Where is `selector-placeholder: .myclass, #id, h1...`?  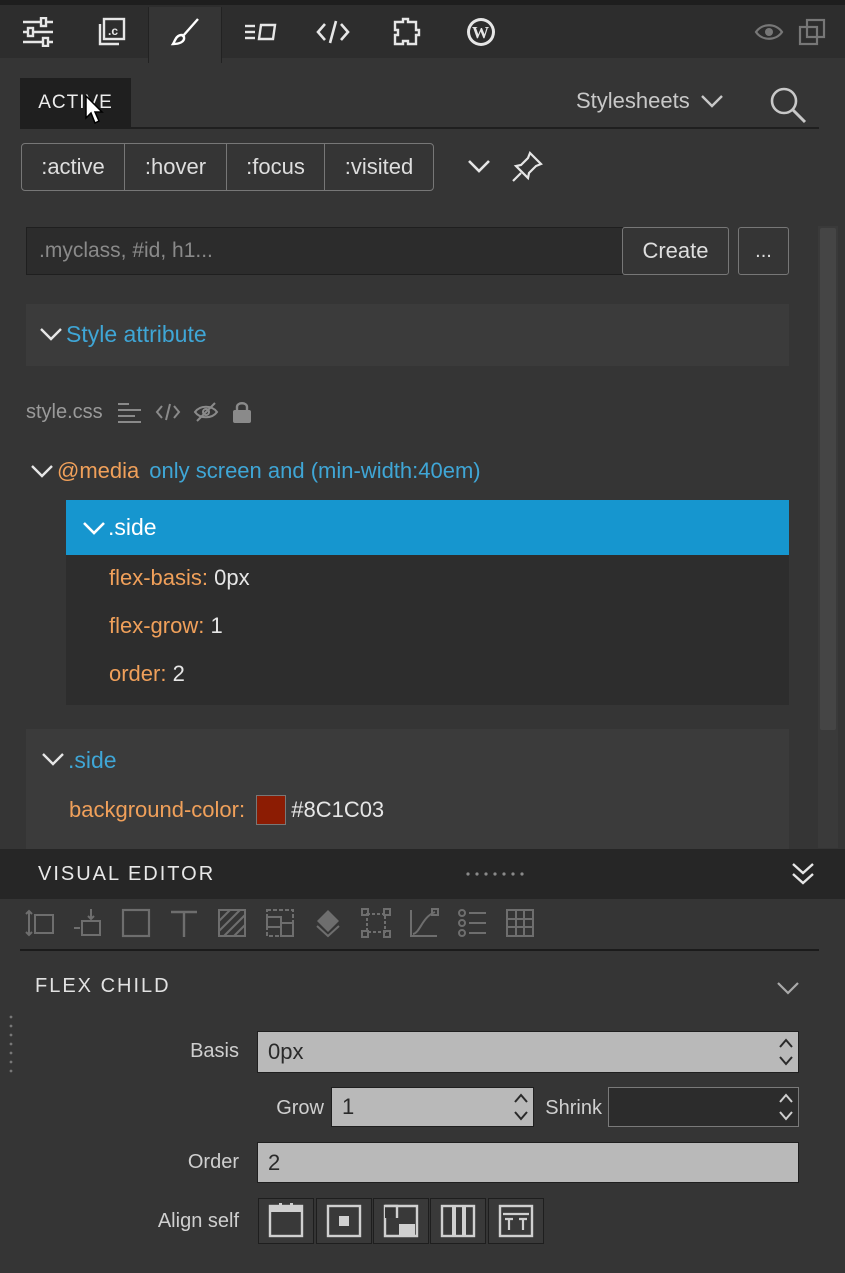 selector-placeholder: .myclass, #id, h1... is located at coordinates (126, 250).